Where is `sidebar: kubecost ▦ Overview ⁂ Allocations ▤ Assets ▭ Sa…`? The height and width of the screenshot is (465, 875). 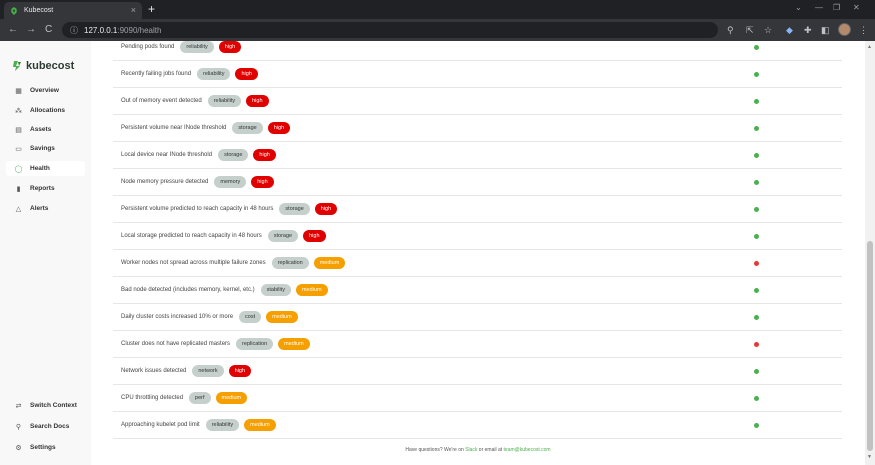 sidebar: kubecost ▦ Overview ⁂ Allocations ▤ Assets ▭ Sa… is located at coordinates (45, 253).